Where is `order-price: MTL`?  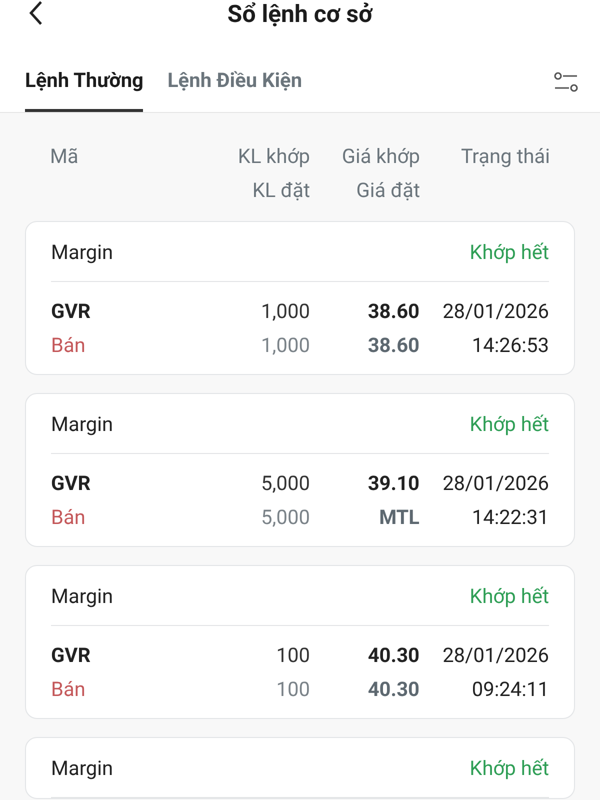 order-price: MTL is located at coordinates (399, 517).